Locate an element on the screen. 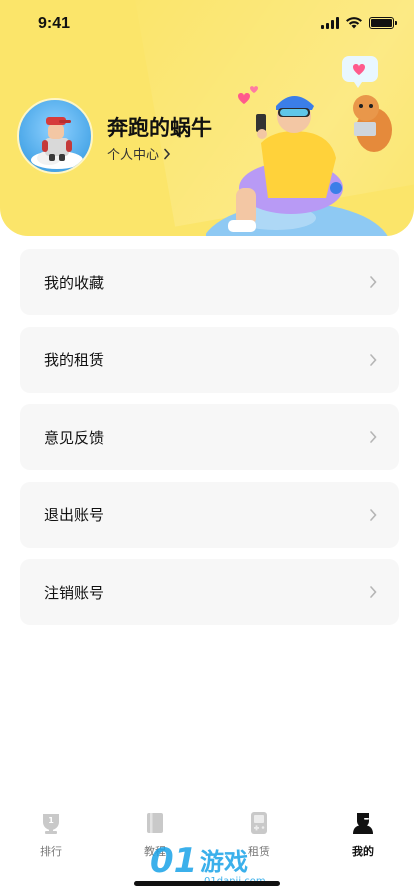 This screenshot has width=414, height=896. tab-mine: 我的 is located at coordinates (363, 834).